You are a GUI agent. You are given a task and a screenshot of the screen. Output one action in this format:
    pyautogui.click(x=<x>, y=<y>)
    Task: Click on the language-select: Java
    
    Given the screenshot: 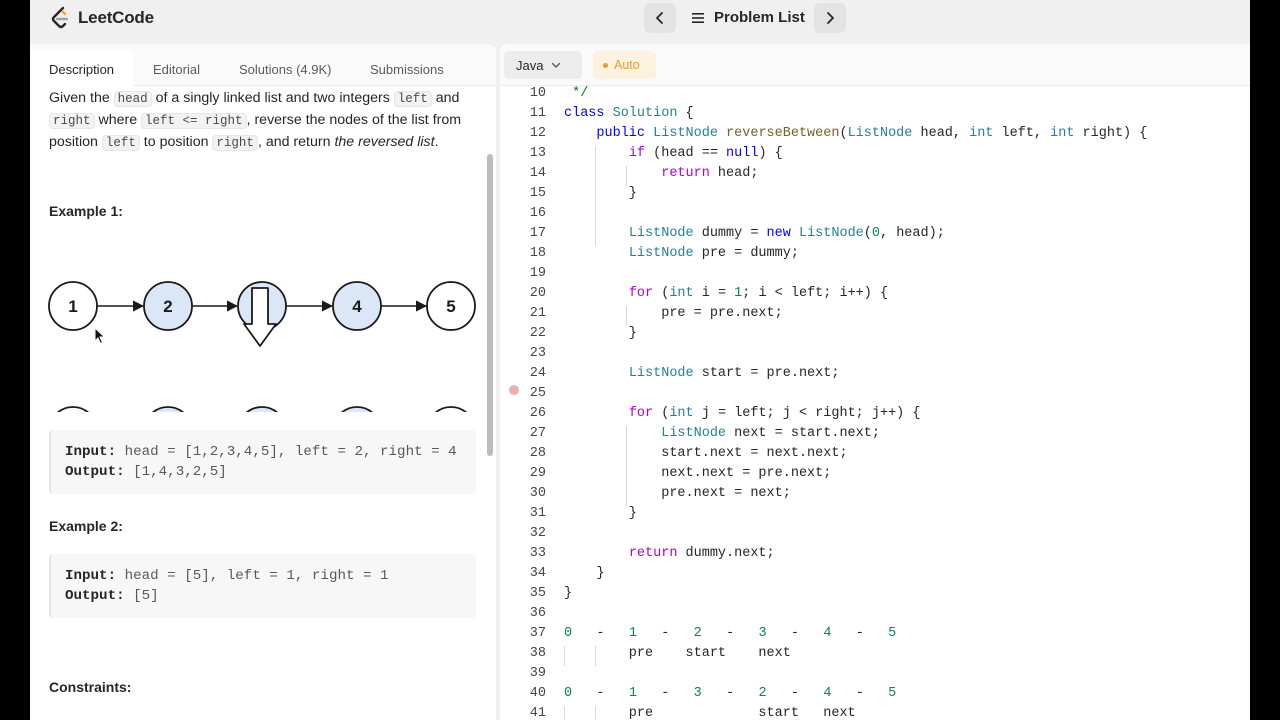 What is the action you would take?
    pyautogui.click(x=543, y=65)
    